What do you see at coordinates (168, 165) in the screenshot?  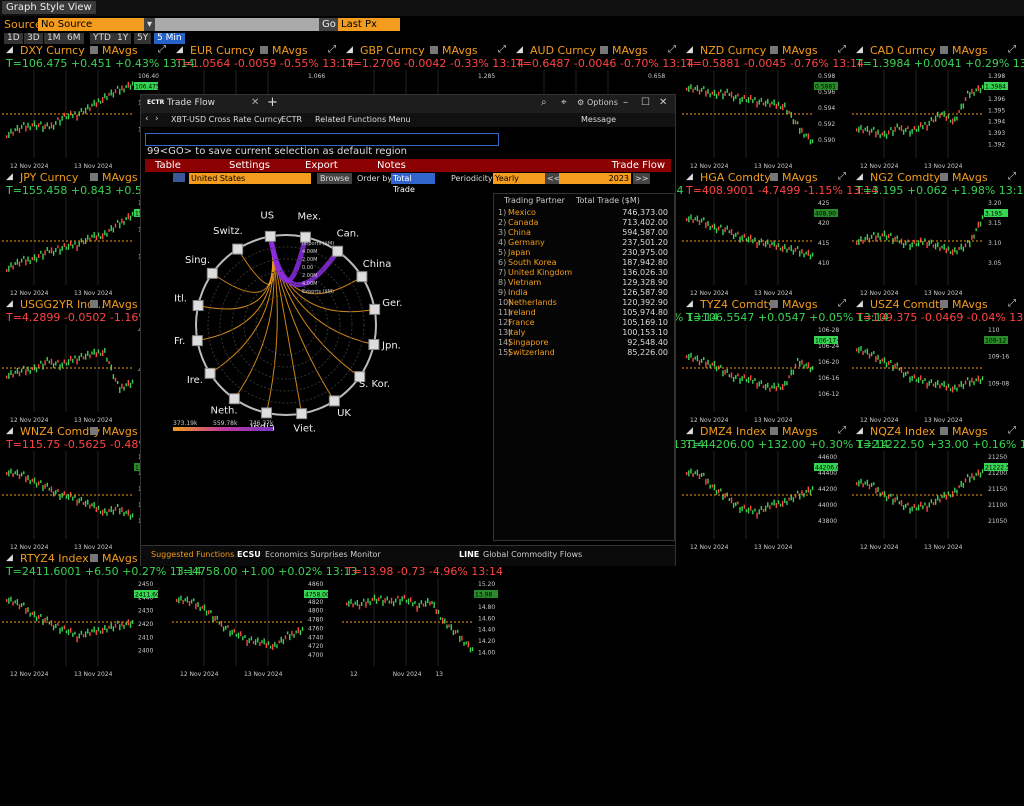 I see `menu-table: Table` at bounding box center [168, 165].